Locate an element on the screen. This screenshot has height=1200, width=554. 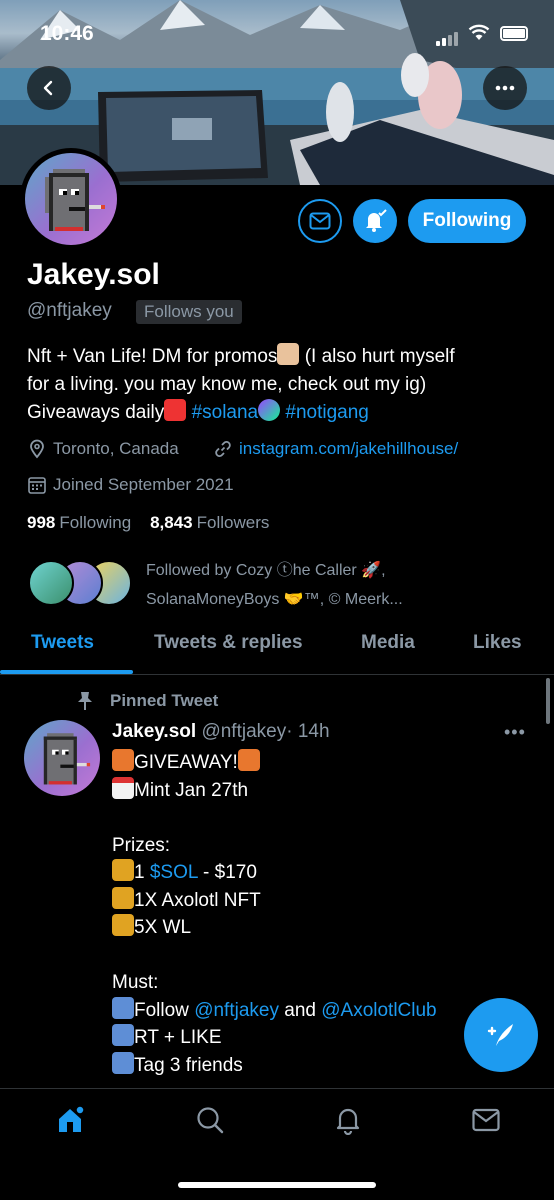
notifications-on-button is located at coordinates (375, 221).